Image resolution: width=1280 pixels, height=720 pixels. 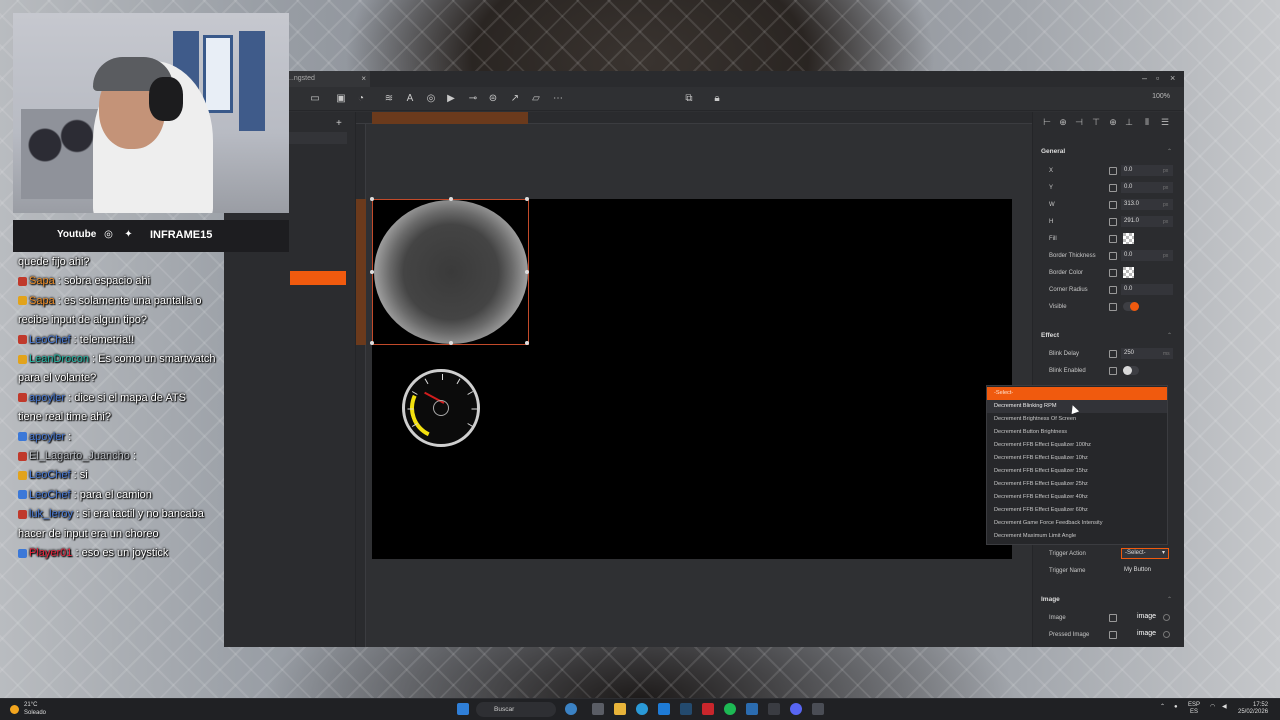 I want to click on game-icon, so click(x=708, y=709).